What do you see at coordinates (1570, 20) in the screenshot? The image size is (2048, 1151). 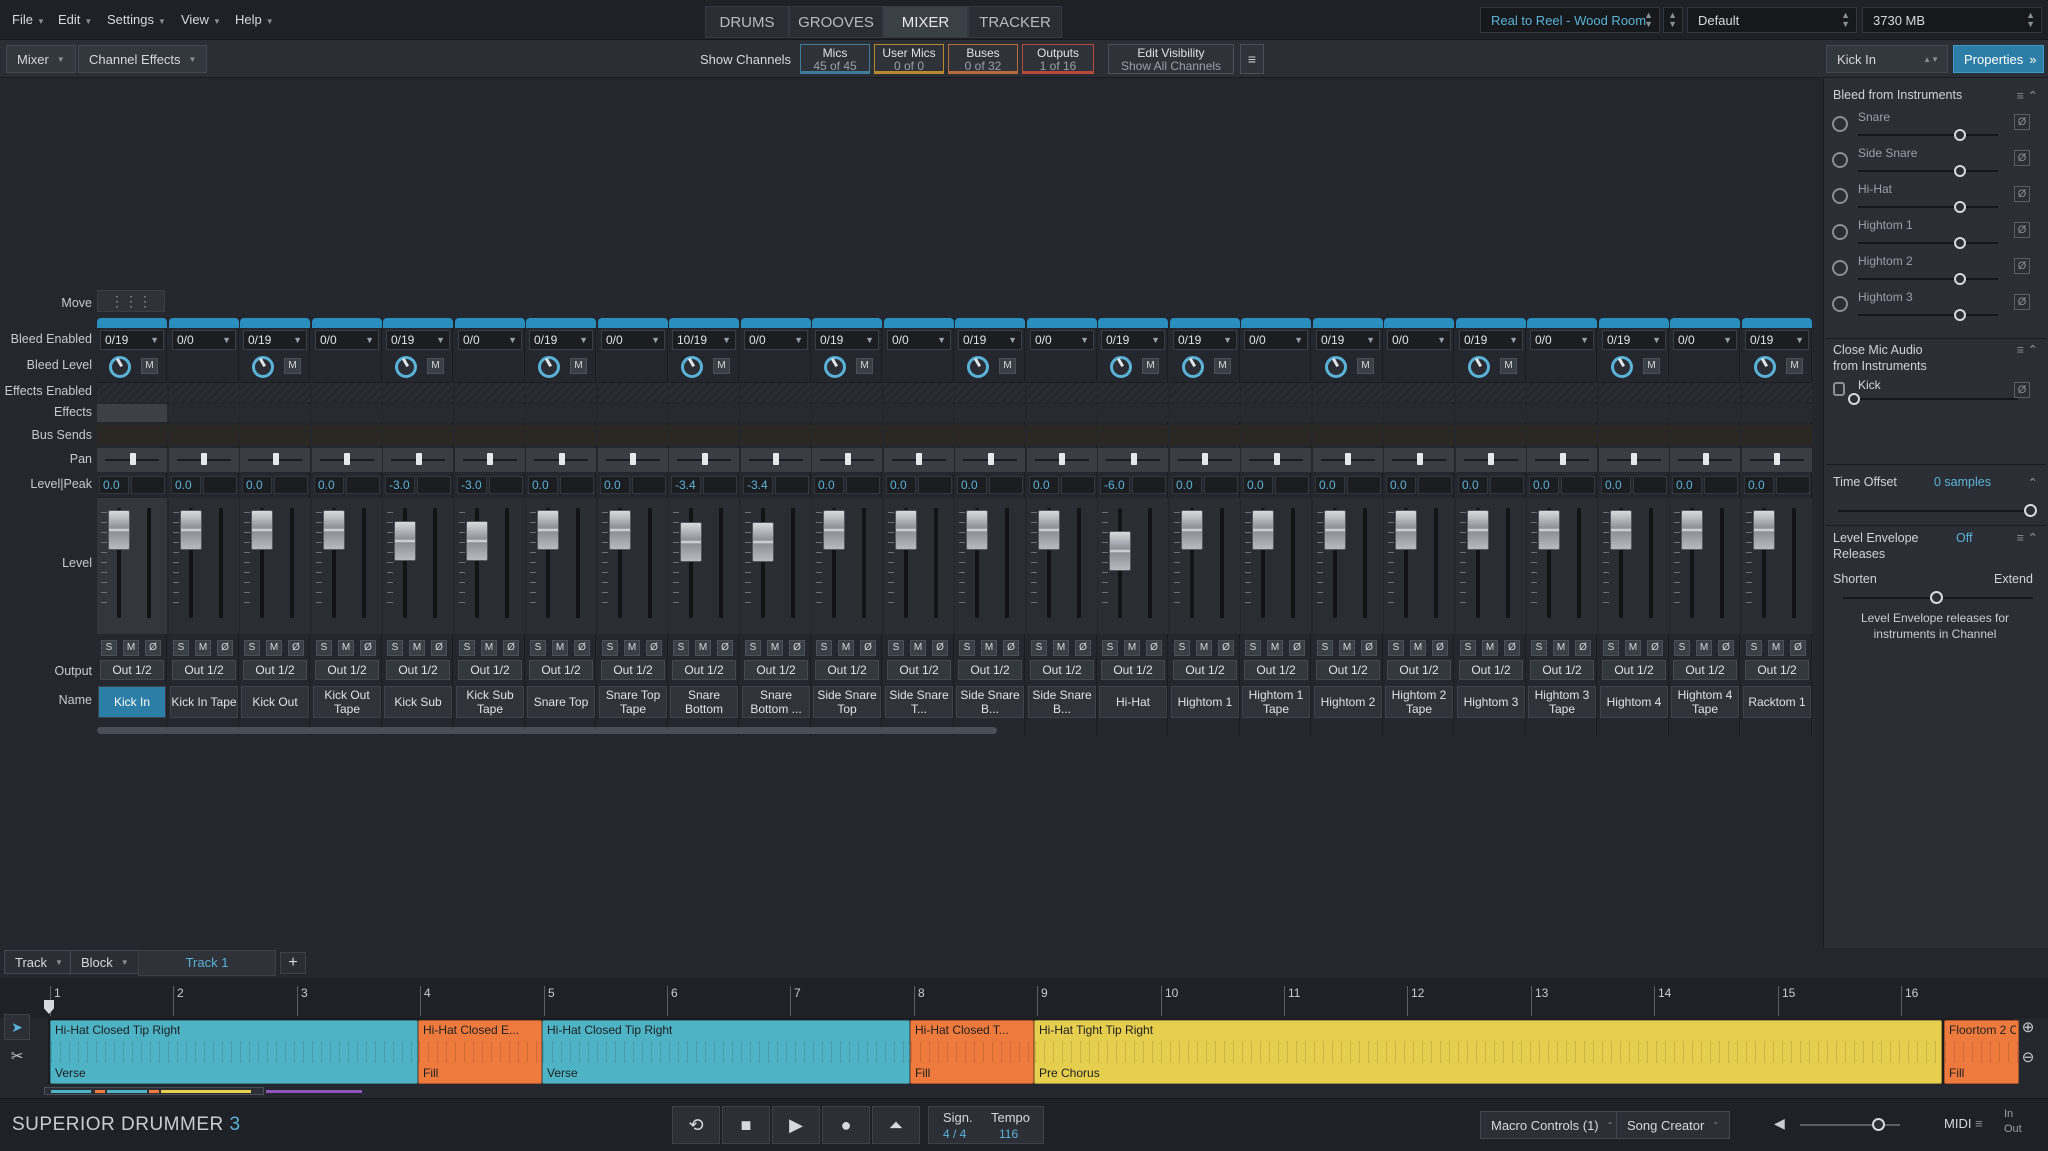 I see `room-select: Real to Reel - Wood Room ▲ ▼` at bounding box center [1570, 20].